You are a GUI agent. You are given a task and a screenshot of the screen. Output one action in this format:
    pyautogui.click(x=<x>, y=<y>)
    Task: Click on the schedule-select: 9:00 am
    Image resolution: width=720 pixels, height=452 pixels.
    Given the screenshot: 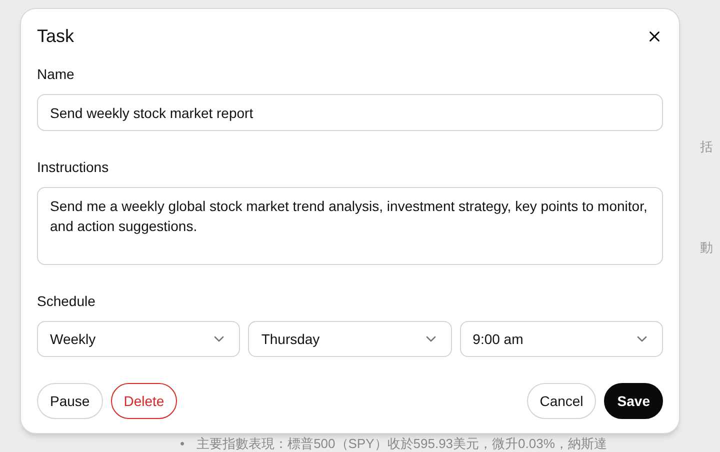 What is the action you would take?
    pyautogui.click(x=561, y=339)
    